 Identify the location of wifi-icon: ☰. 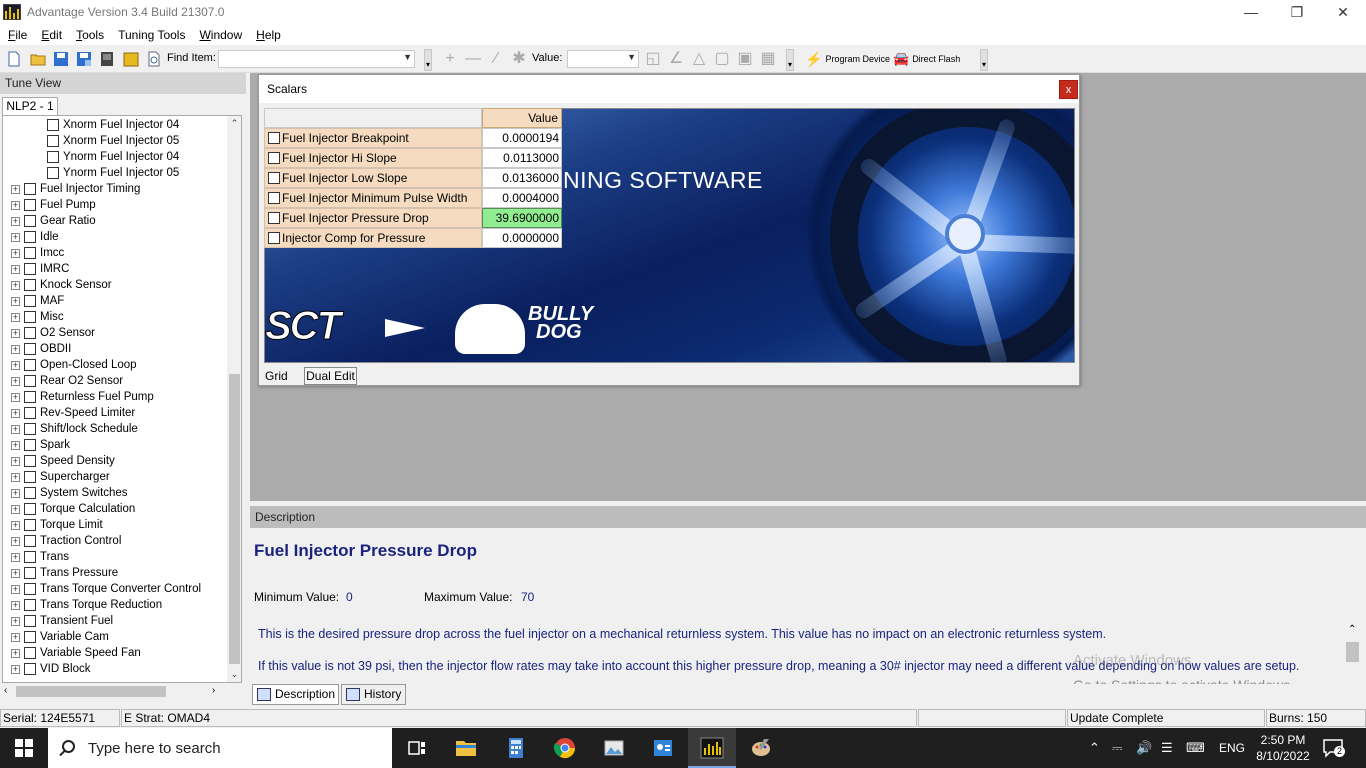
(1167, 748).